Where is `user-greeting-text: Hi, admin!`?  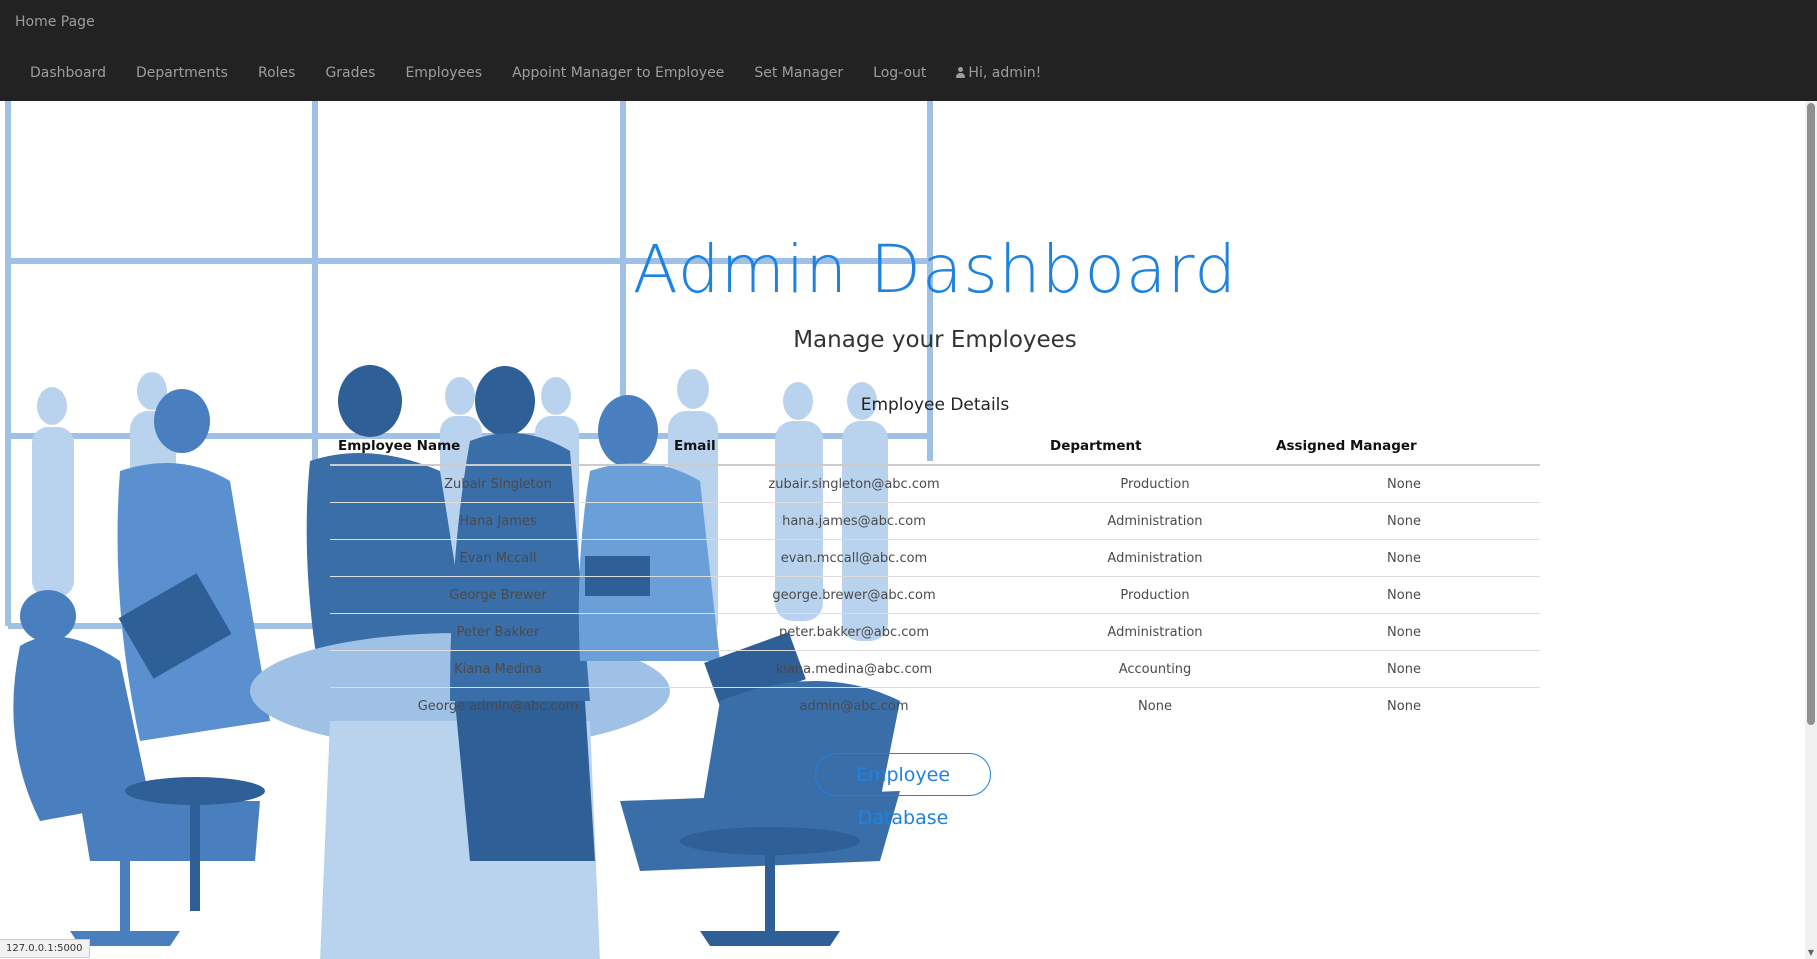 user-greeting-text: Hi, admin! is located at coordinates (1005, 73).